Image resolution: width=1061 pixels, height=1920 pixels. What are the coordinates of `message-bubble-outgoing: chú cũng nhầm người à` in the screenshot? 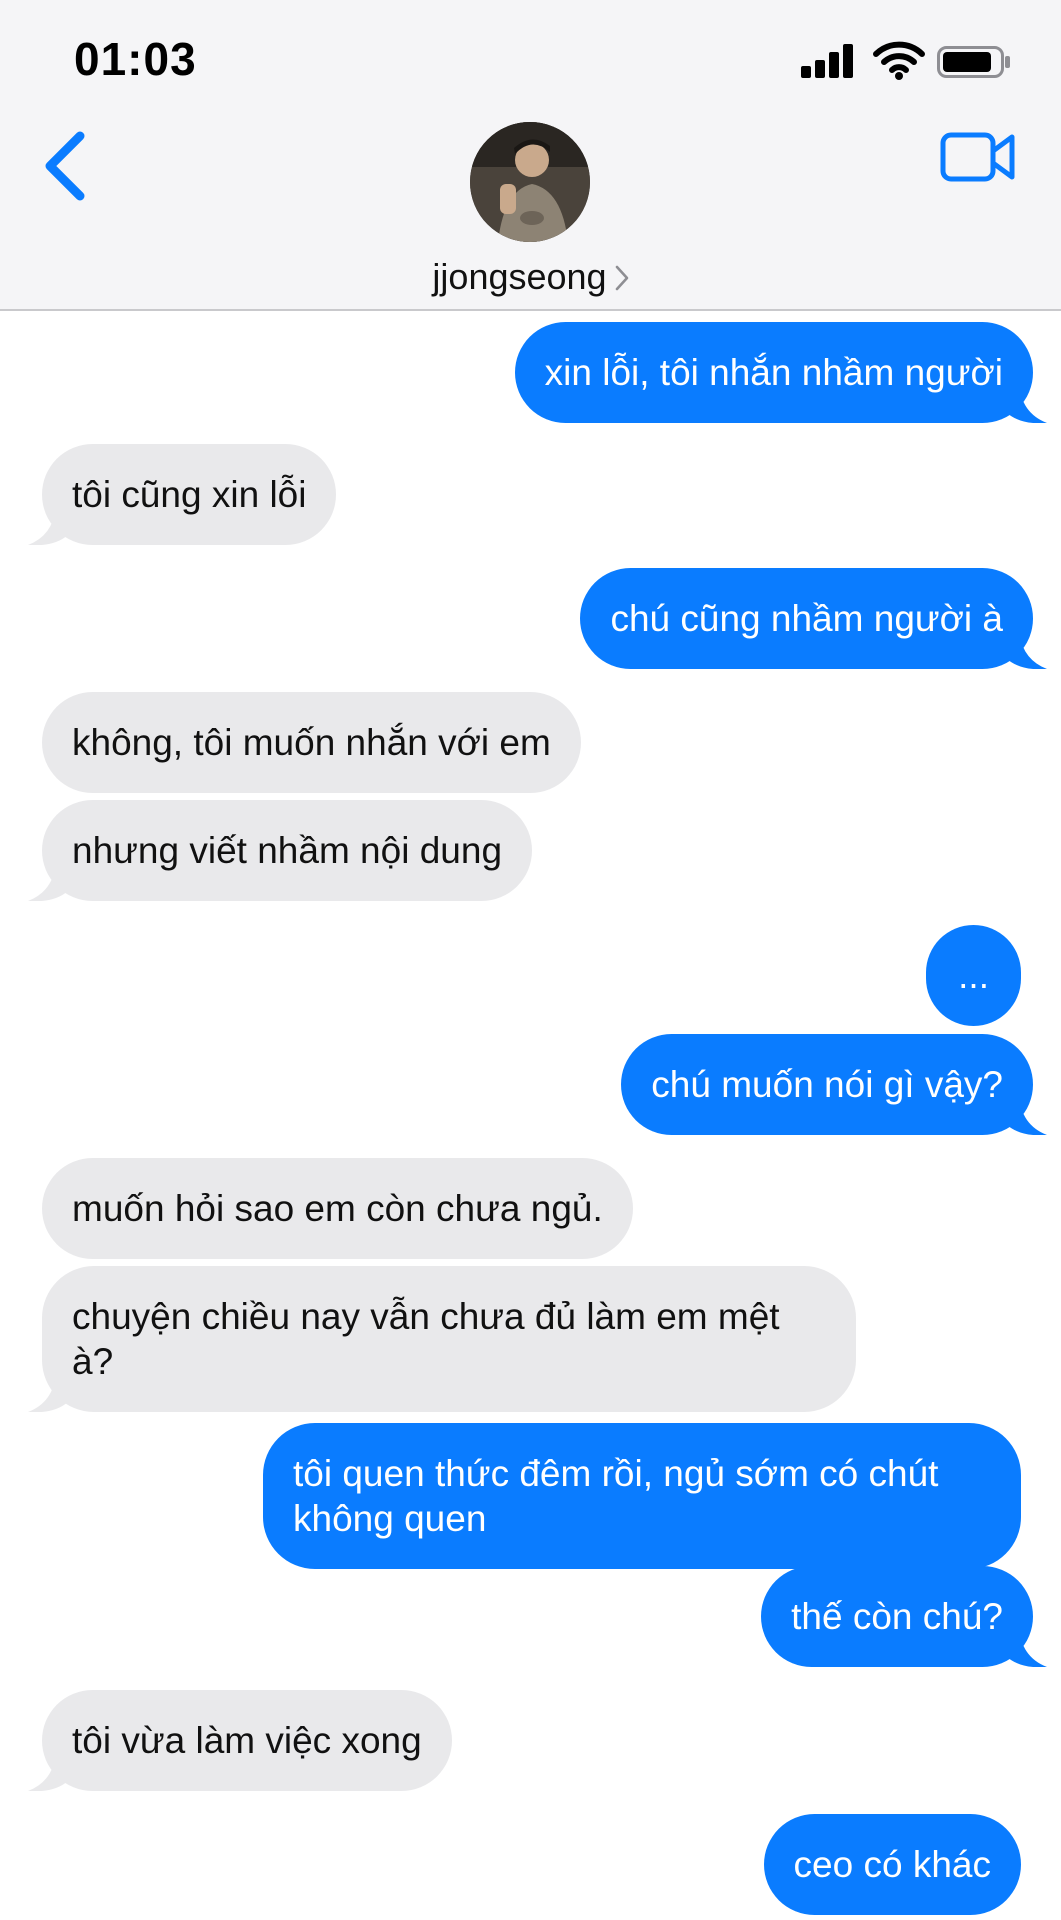 It's located at (813, 618).